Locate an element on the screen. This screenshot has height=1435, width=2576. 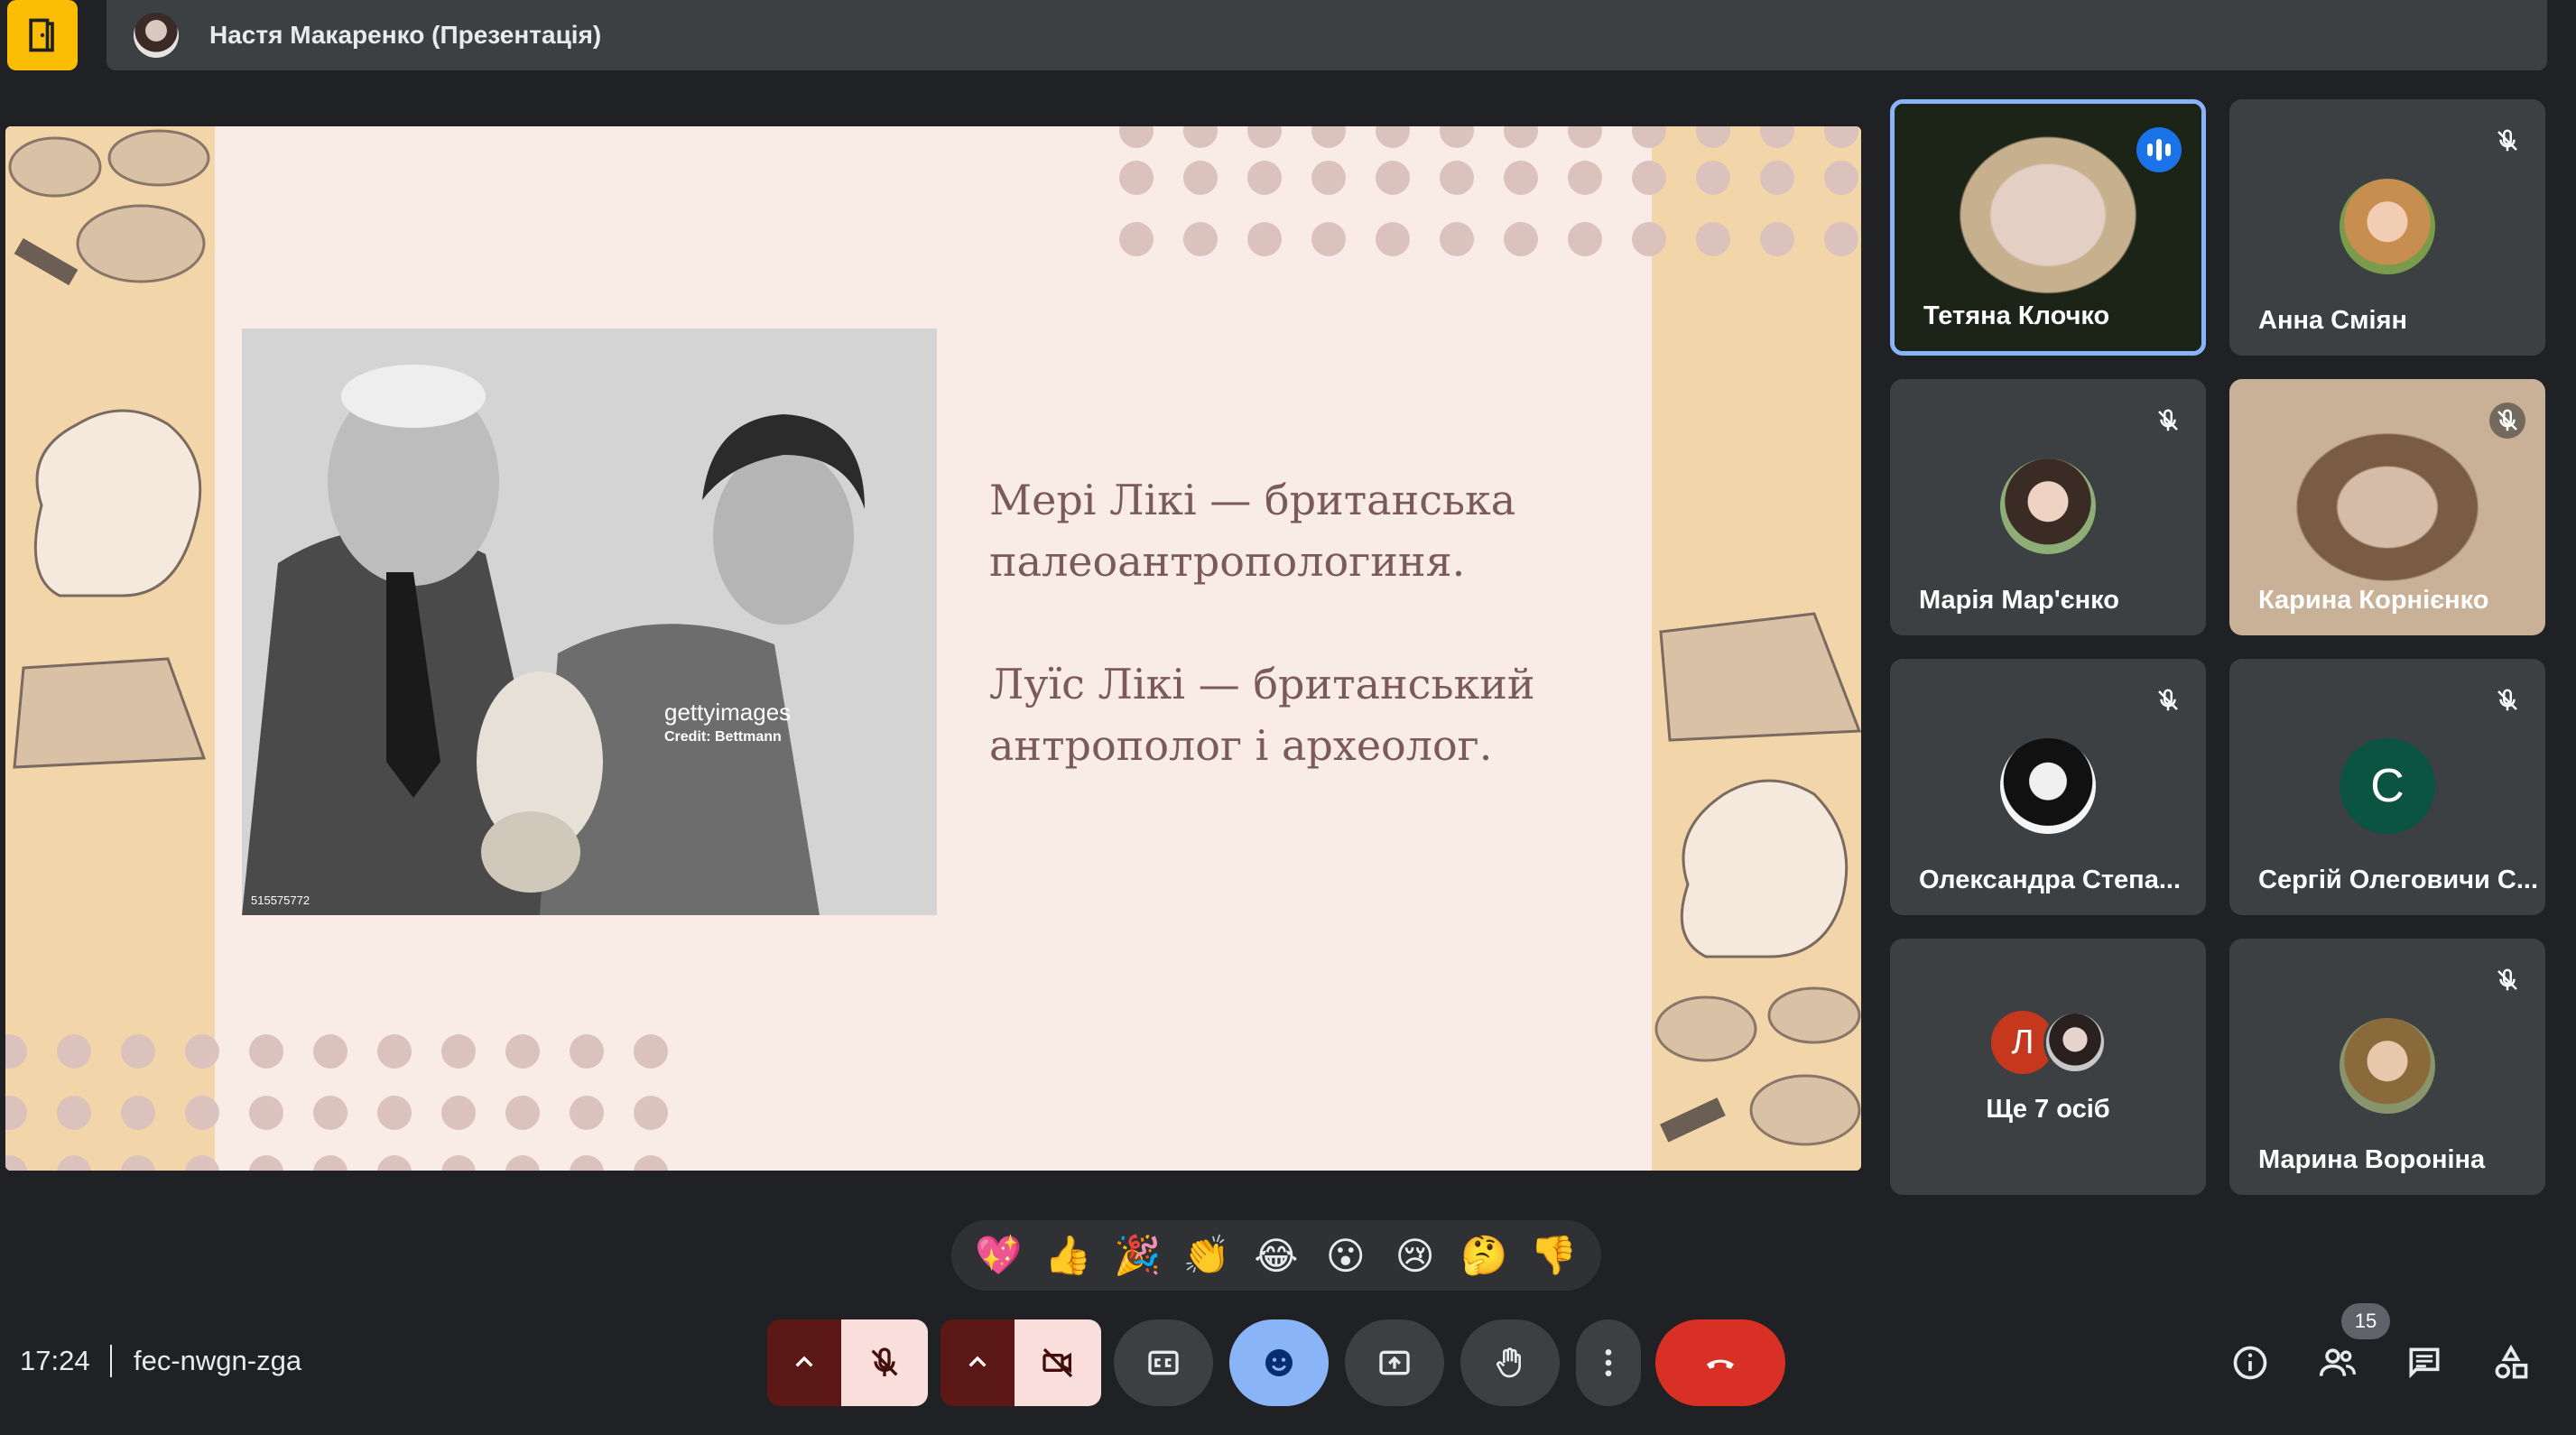
hand-icon is located at coordinates (1508, 1362).